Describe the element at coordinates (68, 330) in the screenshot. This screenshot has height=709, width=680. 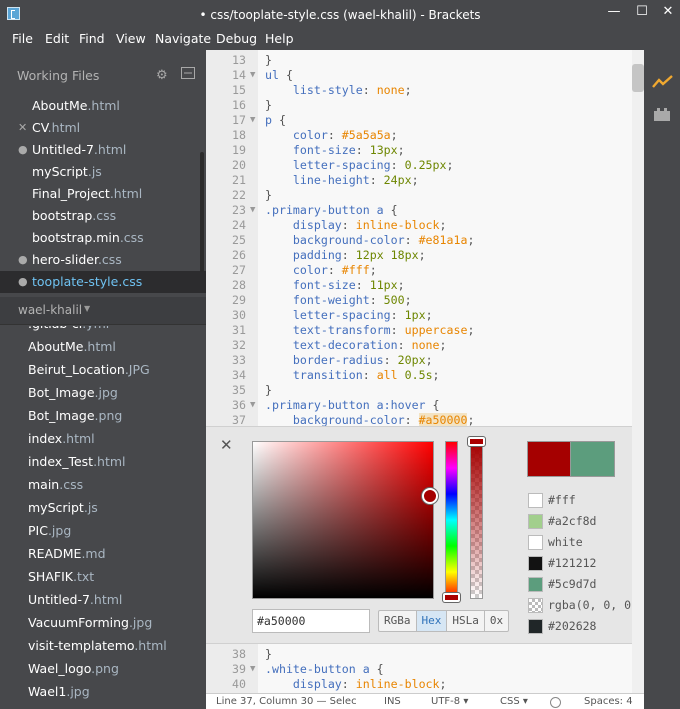
I see `project-file-item: .gitlab-ci.yml` at that location.